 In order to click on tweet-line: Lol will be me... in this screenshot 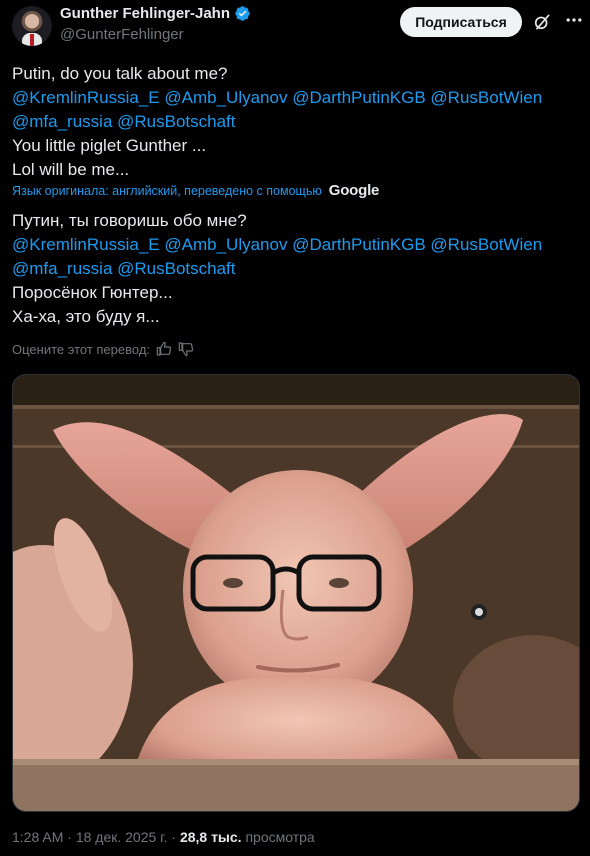, I will do `click(277, 170)`.